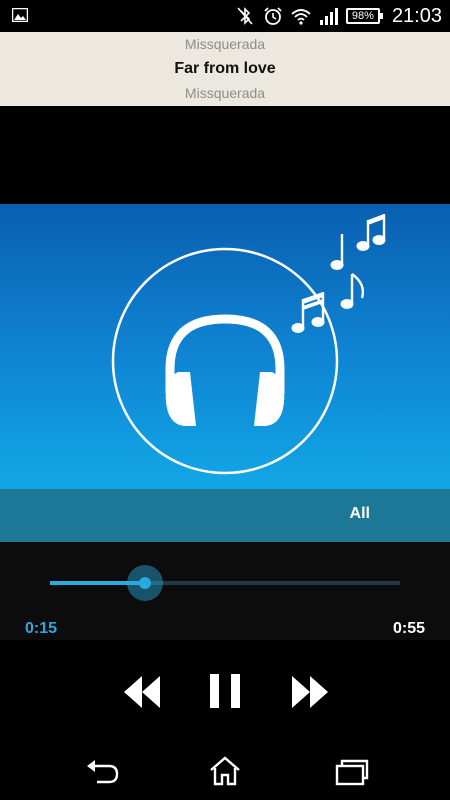 The width and height of the screenshot is (450, 800). What do you see at coordinates (360, 514) in the screenshot?
I see `repeat-mode-button: All` at bounding box center [360, 514].